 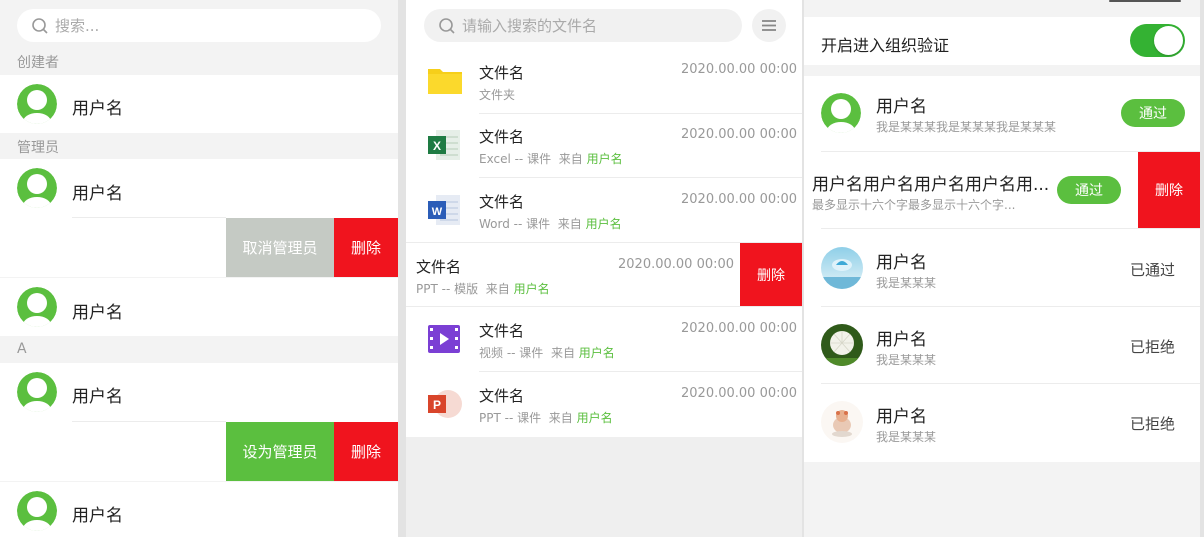 I want to click on menu-button, so click(x=769, y=25).